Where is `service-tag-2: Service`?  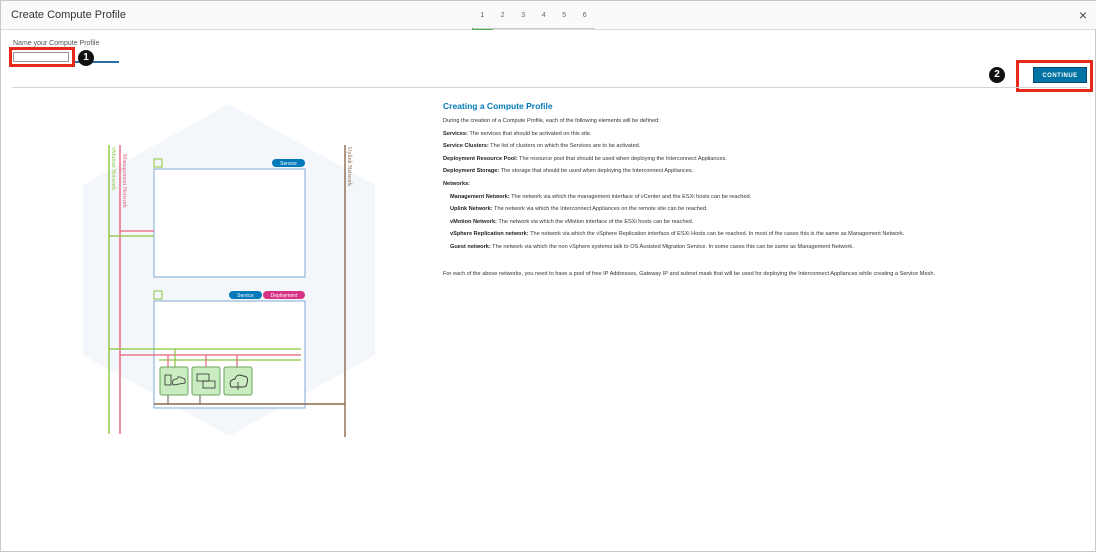
service-tag-2: Service is located at coordinates (245, 296).